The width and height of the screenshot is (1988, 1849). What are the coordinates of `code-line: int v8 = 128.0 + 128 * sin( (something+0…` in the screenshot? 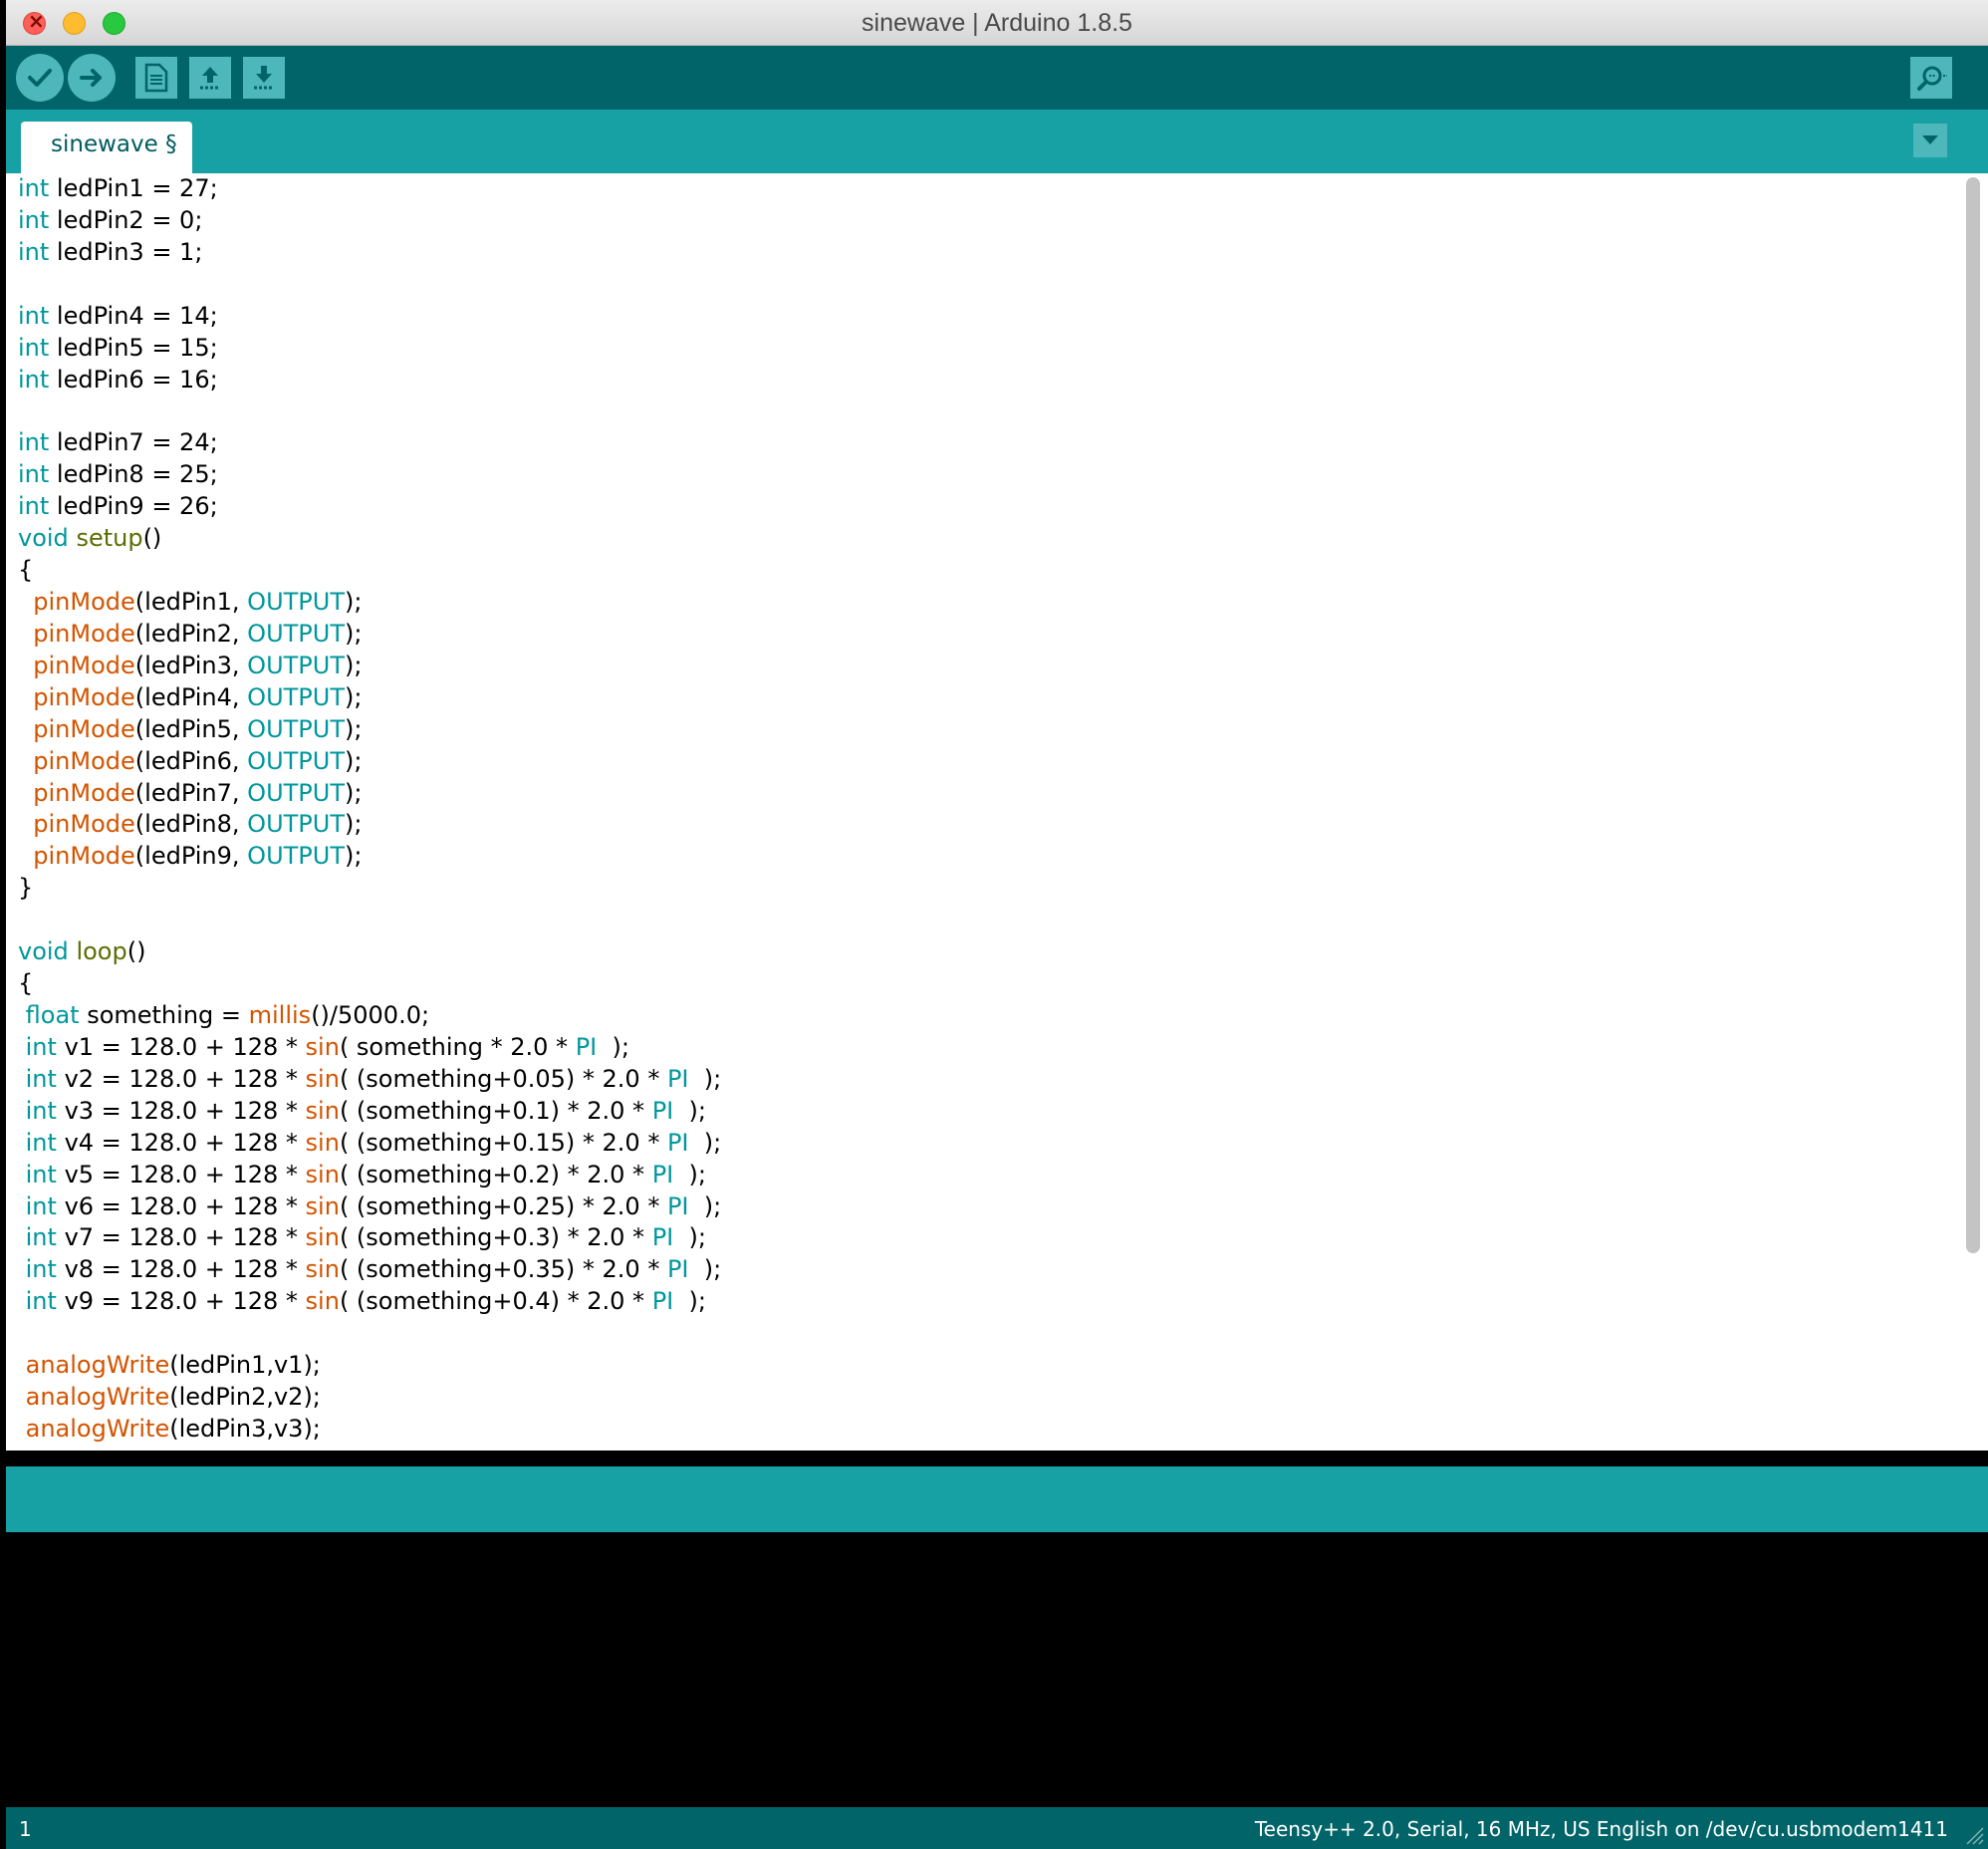 It's located at (370, 1270).